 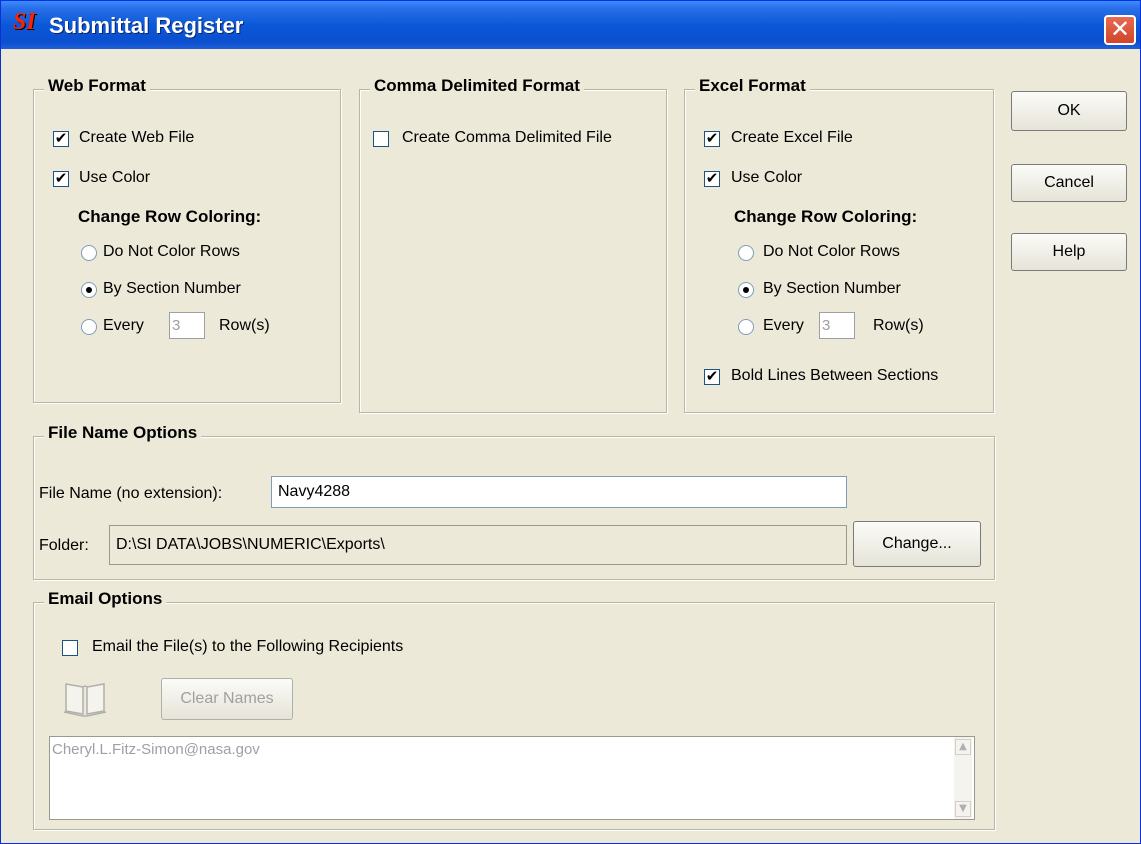 I want to click on excel-row-coloring-heading: Change Row Coloring:, so click(x=826, y=216).